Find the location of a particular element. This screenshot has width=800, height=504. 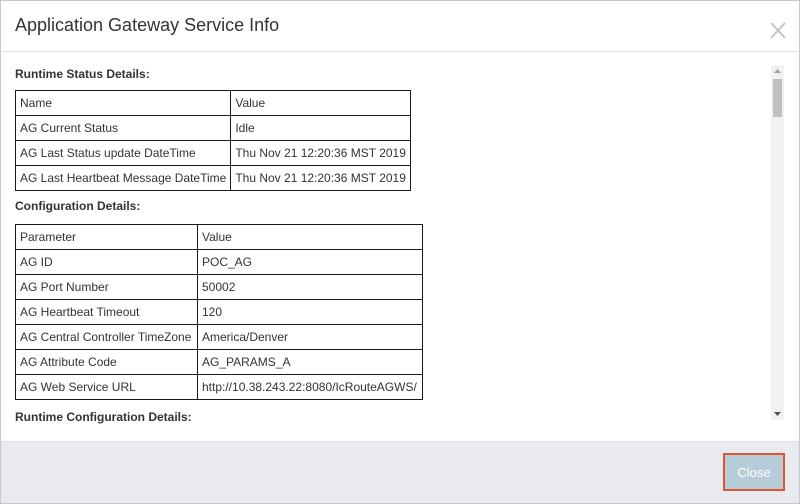

table-cell: 120 is located at coordinates (310, 312).